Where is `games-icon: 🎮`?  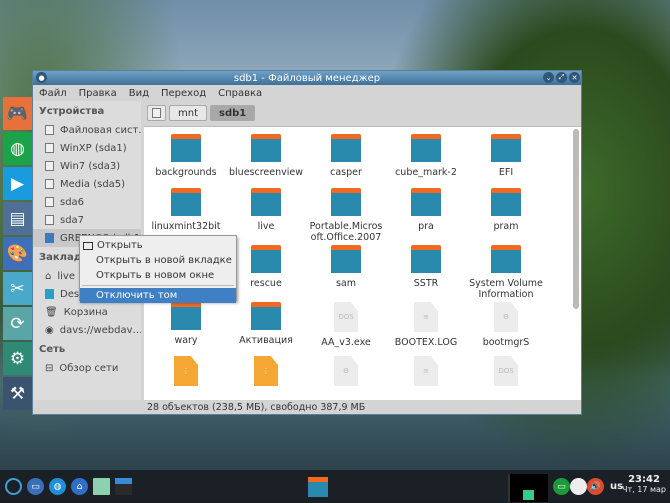
games-icon: 🎮 is located at coordinates (17, 113).